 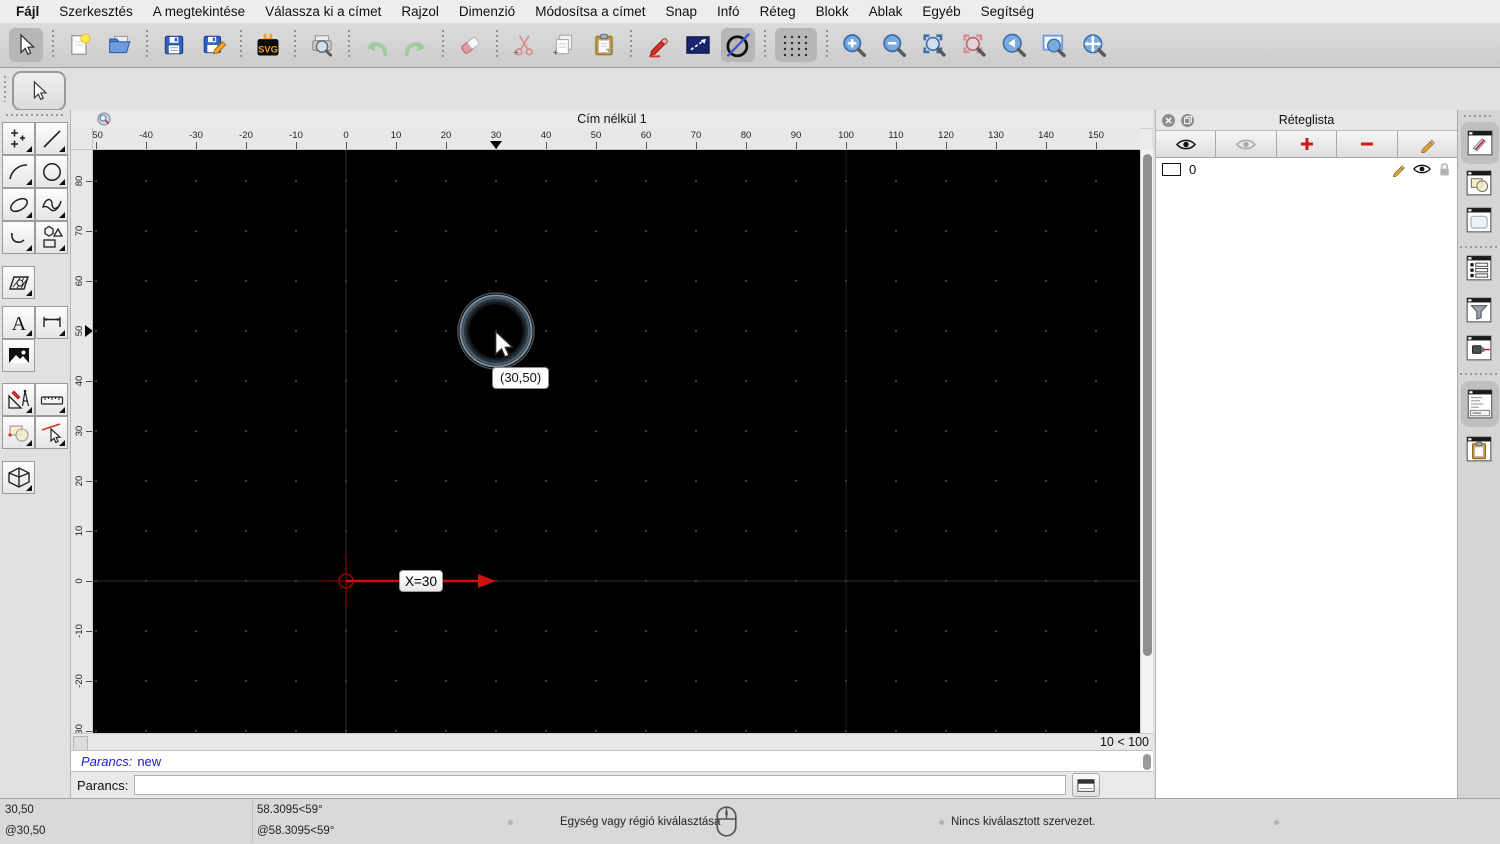 What do you see at coordinates (1479, 449) in the screenshot?
I see `dock-clipboard-button` at bounding box center [1479, 449].